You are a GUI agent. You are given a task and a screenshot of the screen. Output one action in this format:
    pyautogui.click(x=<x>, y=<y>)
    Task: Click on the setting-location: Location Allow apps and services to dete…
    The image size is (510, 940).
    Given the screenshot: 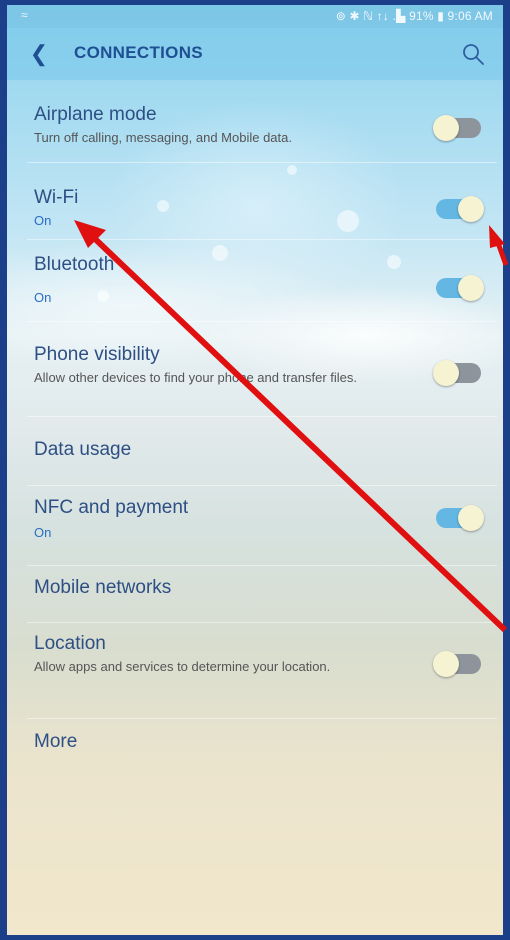 What is the action you would take?
    pyautogui.click(x=255, y=670)
    